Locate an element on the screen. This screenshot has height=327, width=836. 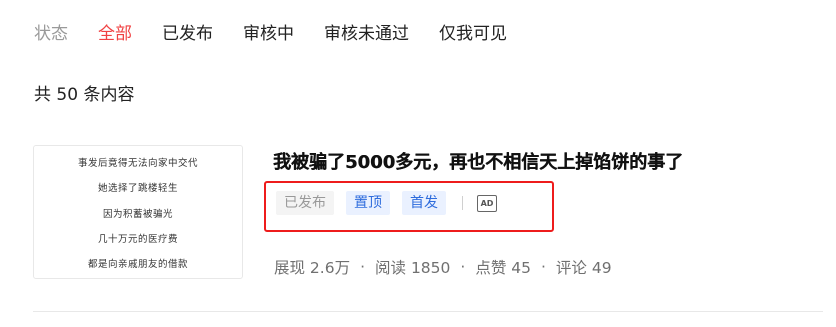
ad-icon: AD is located at coordinates (487, 203).